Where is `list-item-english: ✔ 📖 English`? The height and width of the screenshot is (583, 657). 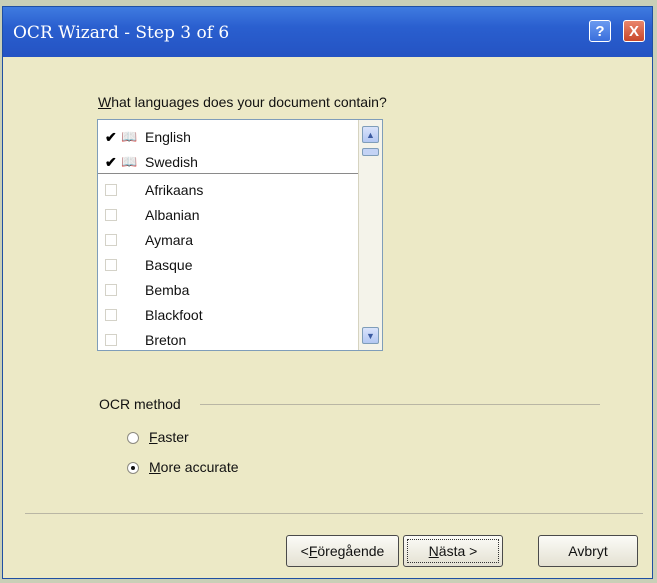 list-item-english: ✔ 📖 English is located at coordinates (228, 136).